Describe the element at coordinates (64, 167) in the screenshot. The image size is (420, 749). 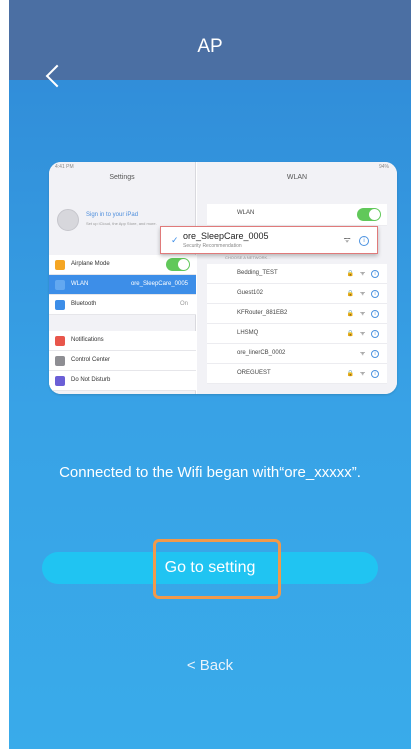
I see `status-time: 4:41 PM` at that location.